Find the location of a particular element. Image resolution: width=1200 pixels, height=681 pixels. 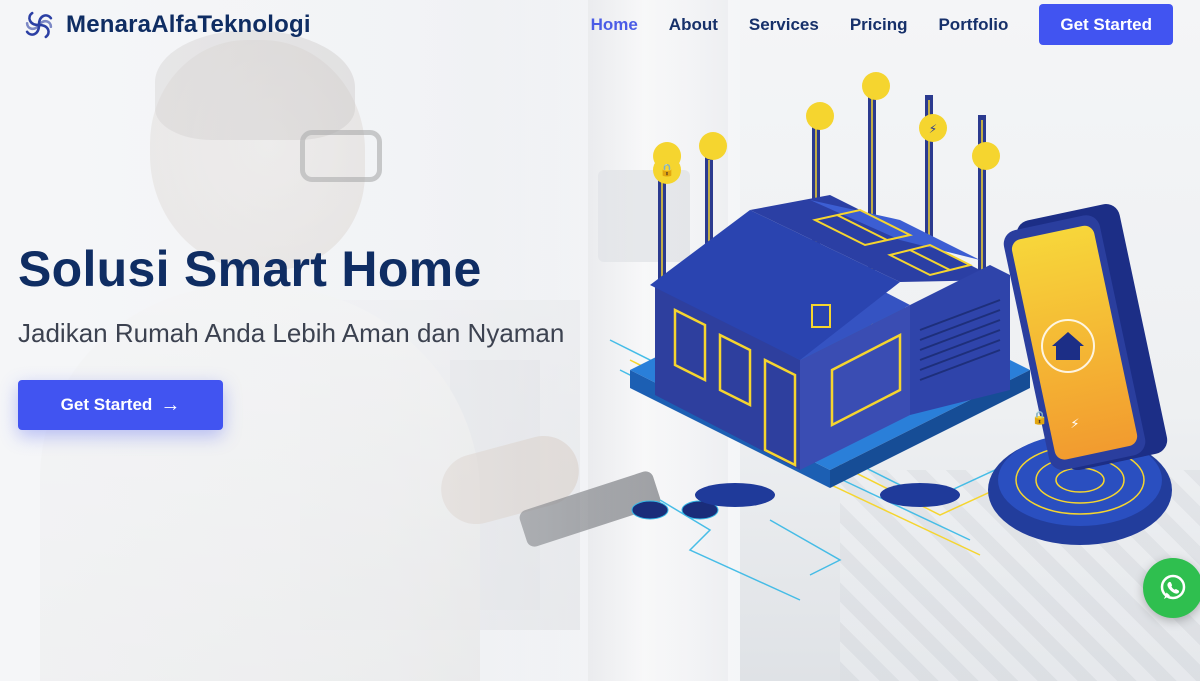

swirl-logo-icon is located at coordinates (39, 25).